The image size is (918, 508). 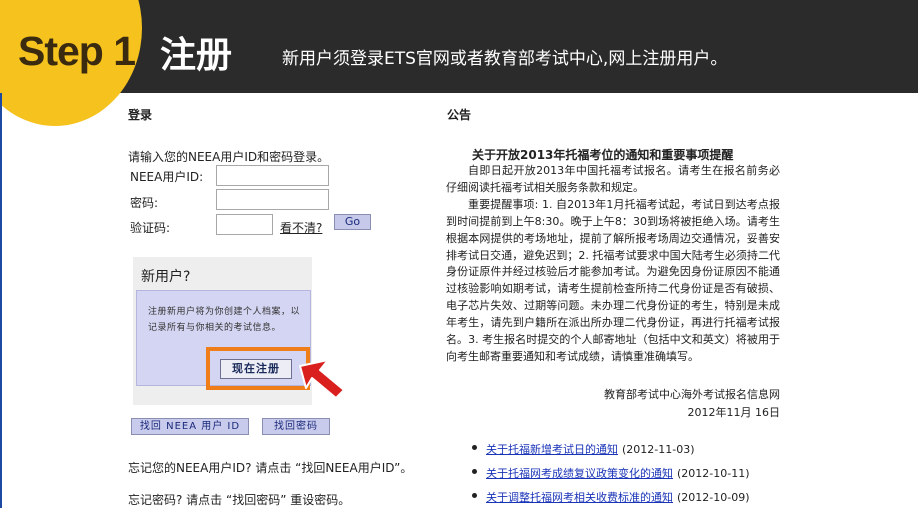 I want to click on find-userid-button: 找回 NEEA 用户 ID, so click(x=190, y=426).